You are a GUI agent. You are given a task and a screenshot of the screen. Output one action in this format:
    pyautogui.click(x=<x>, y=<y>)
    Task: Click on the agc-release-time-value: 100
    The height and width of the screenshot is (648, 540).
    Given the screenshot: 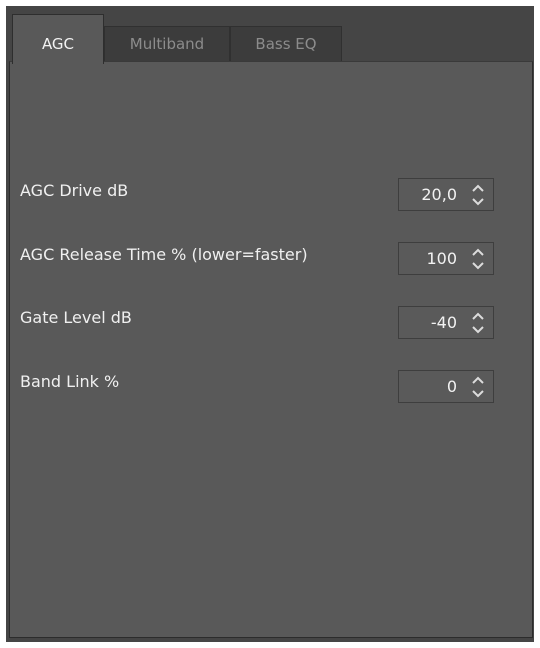 What is the action you would take?
    pyautogui.click(x=441, y=258)
    